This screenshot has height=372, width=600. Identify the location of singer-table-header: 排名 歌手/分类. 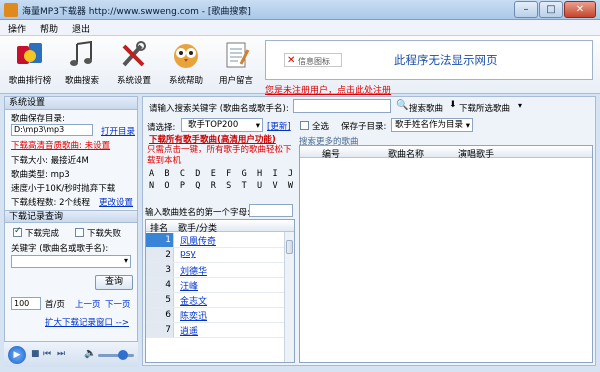
(220, 227).